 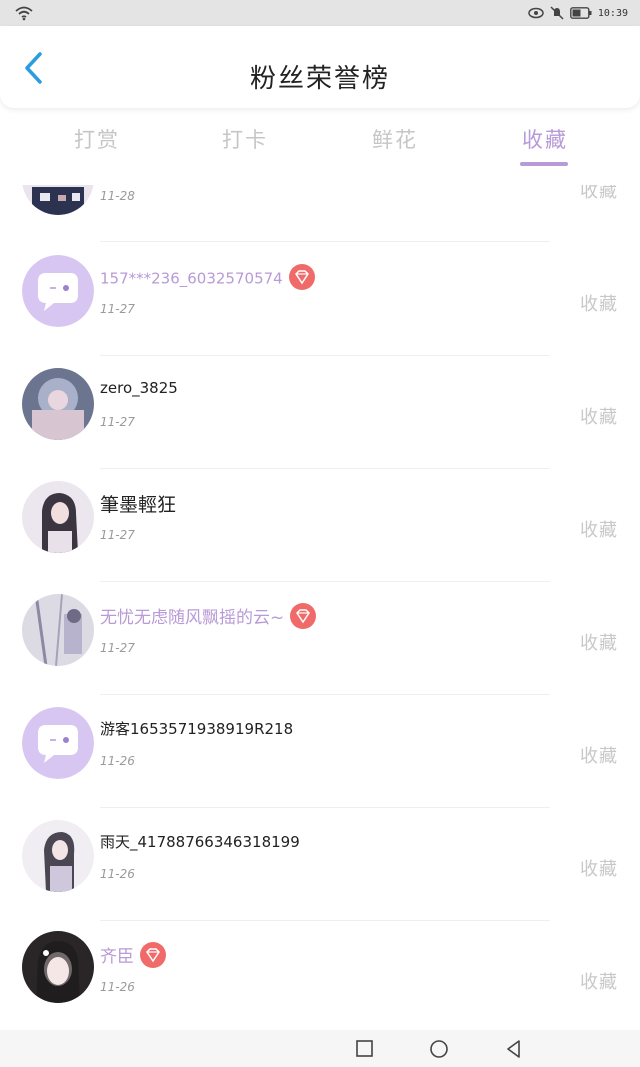 I want to click on active-tab-indicator, so click(x=544, y=164).